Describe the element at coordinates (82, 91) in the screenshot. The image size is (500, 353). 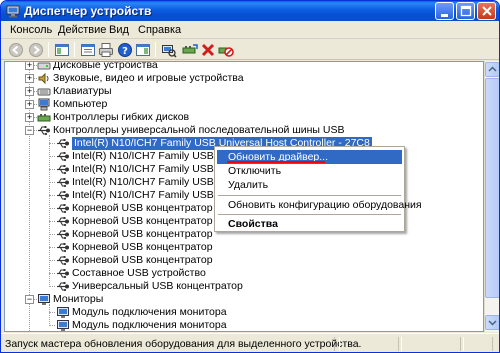
I see `tree-node-label: Клавиатуры` at that location.